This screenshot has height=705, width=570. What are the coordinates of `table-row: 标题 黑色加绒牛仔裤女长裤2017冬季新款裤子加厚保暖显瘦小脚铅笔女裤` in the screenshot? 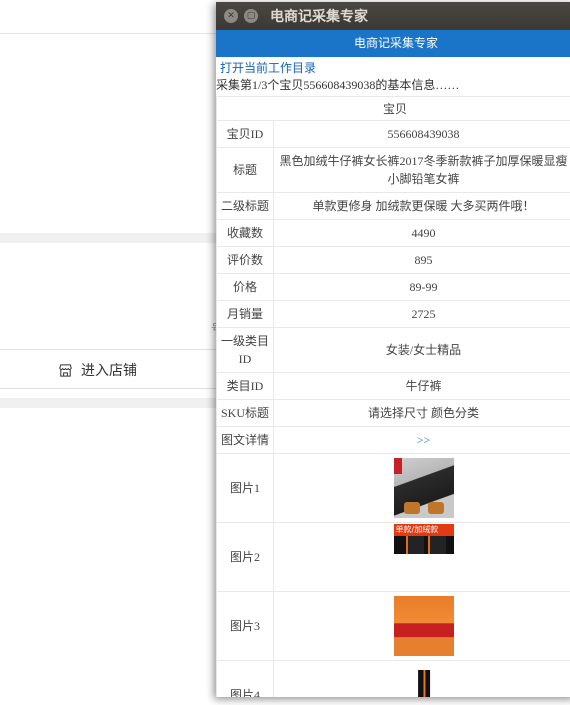 It's located at (393, 170).